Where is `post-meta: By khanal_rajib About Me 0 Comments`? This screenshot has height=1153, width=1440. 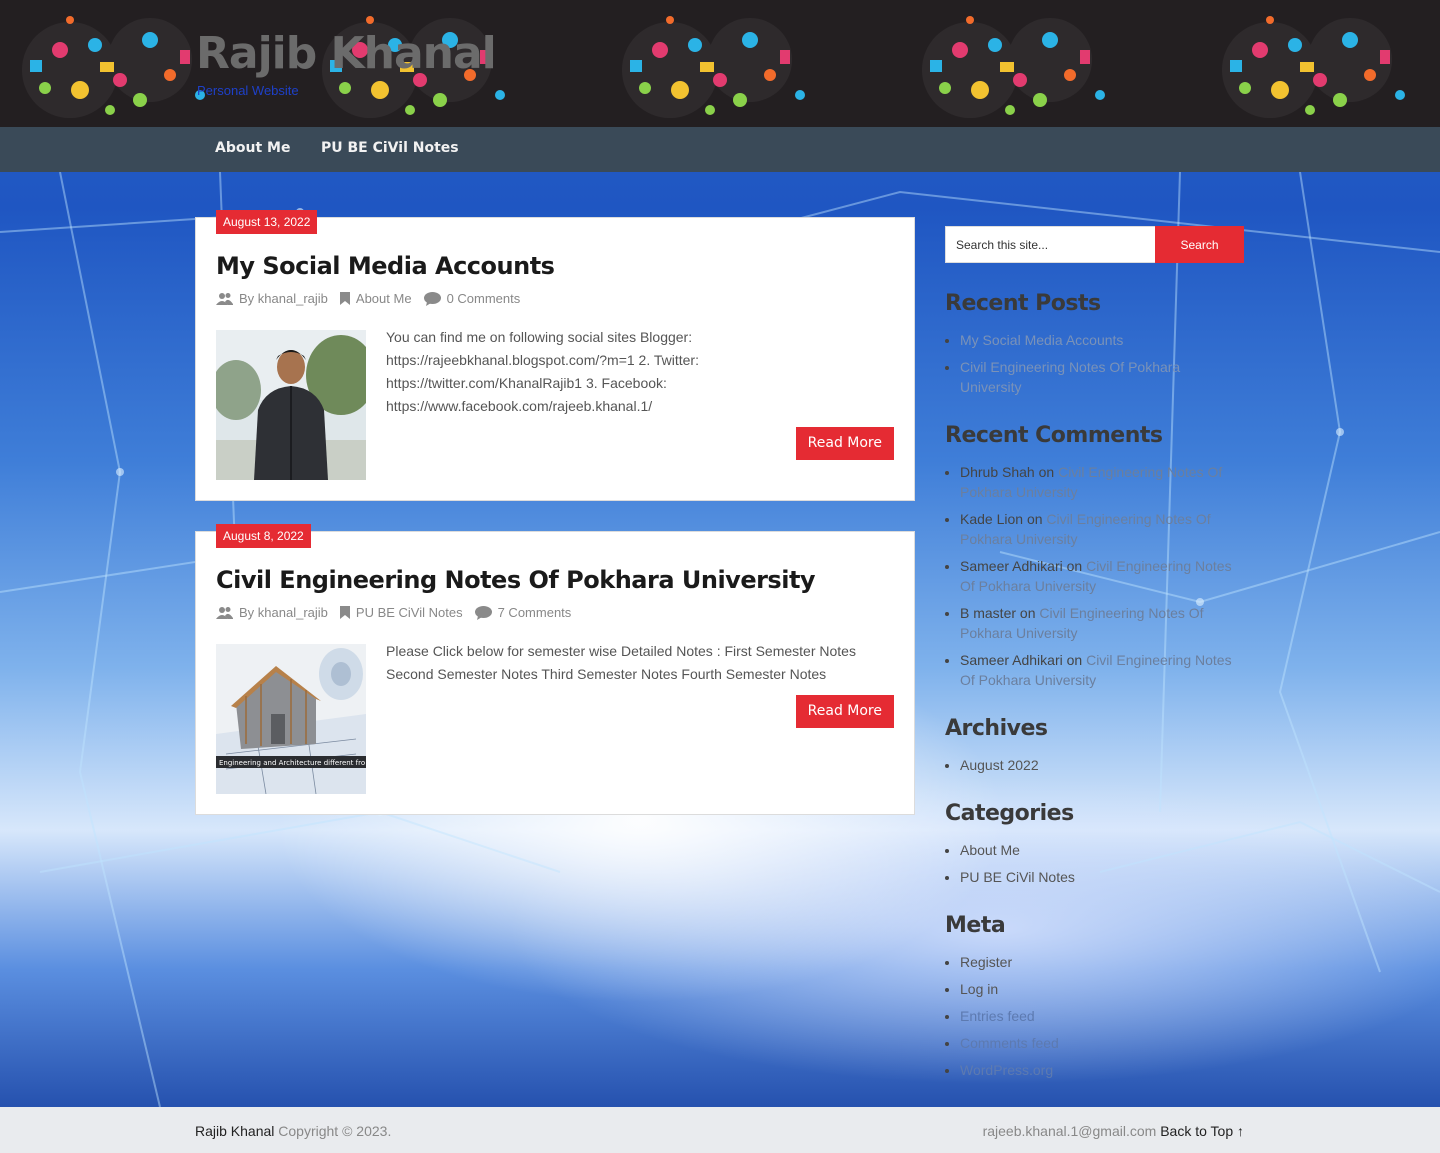 post-meta: By khanal_rajib About Me 0 Comments is located at coordinates (374, 298).